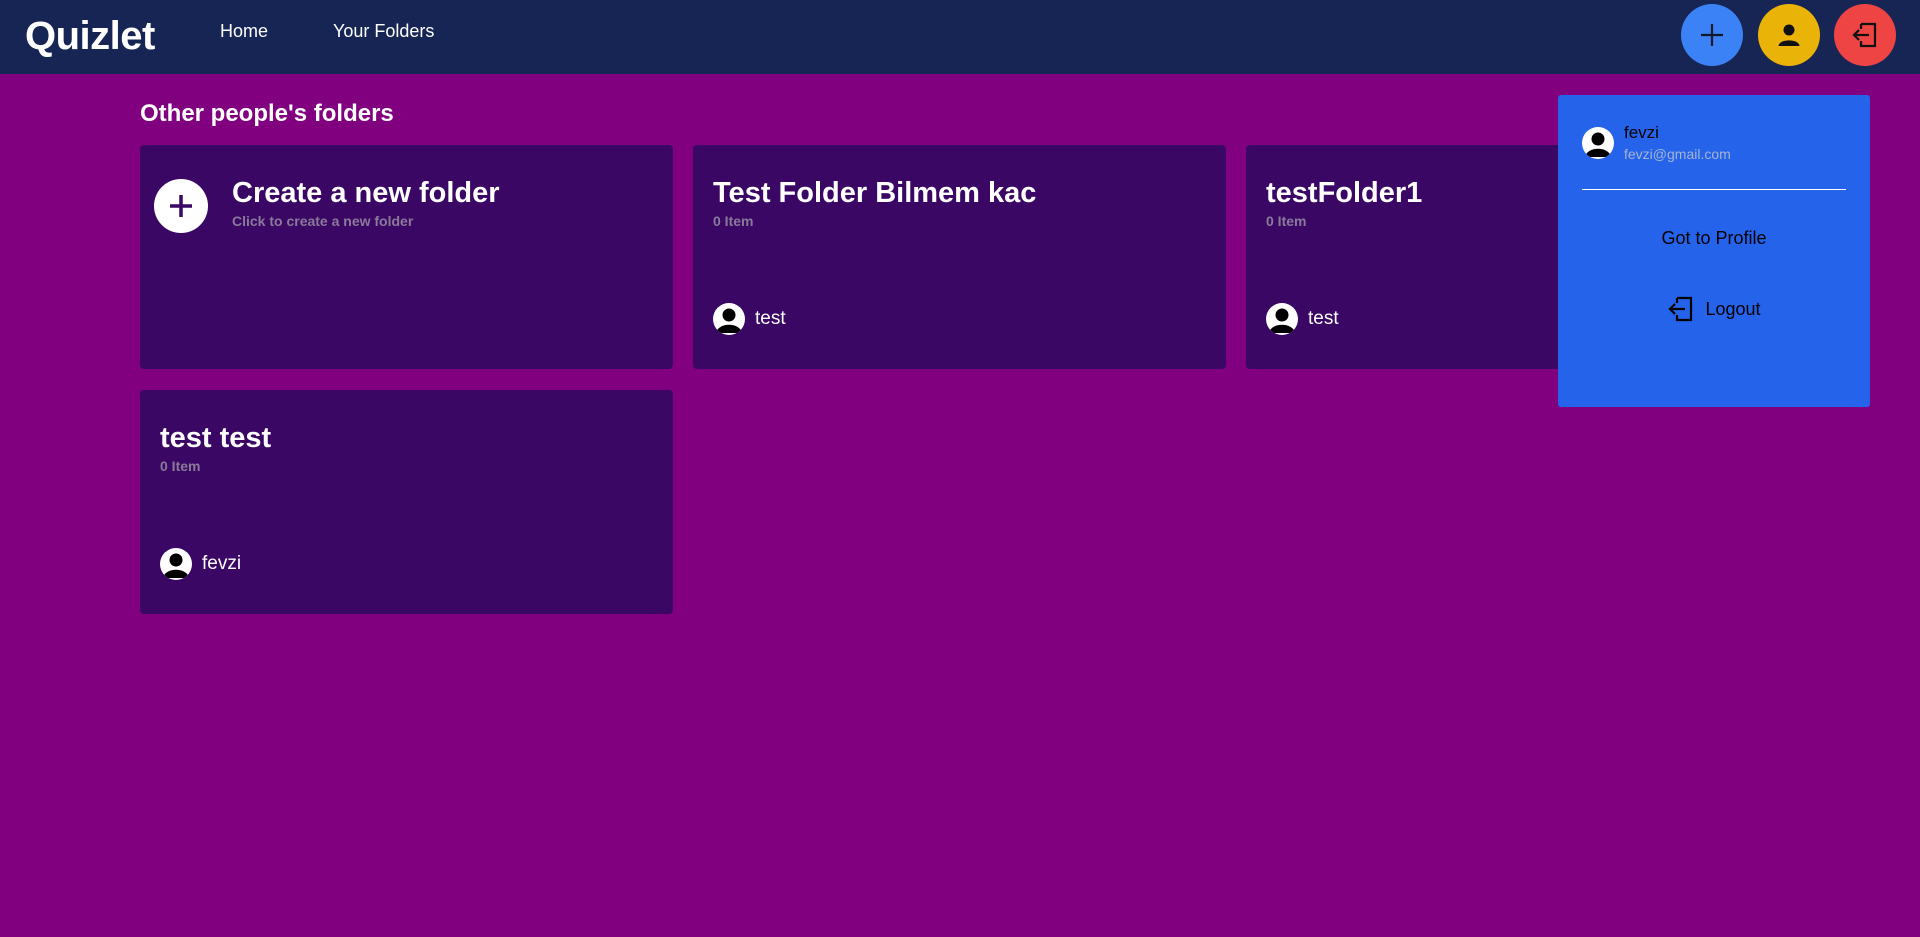 This screenshot has width=1920, height=937. What do you see at coordinates (960, 37) in the screenshot?
I see `top-navbar: Quizlet Home Your Folders` at bounding box center [960, 37].